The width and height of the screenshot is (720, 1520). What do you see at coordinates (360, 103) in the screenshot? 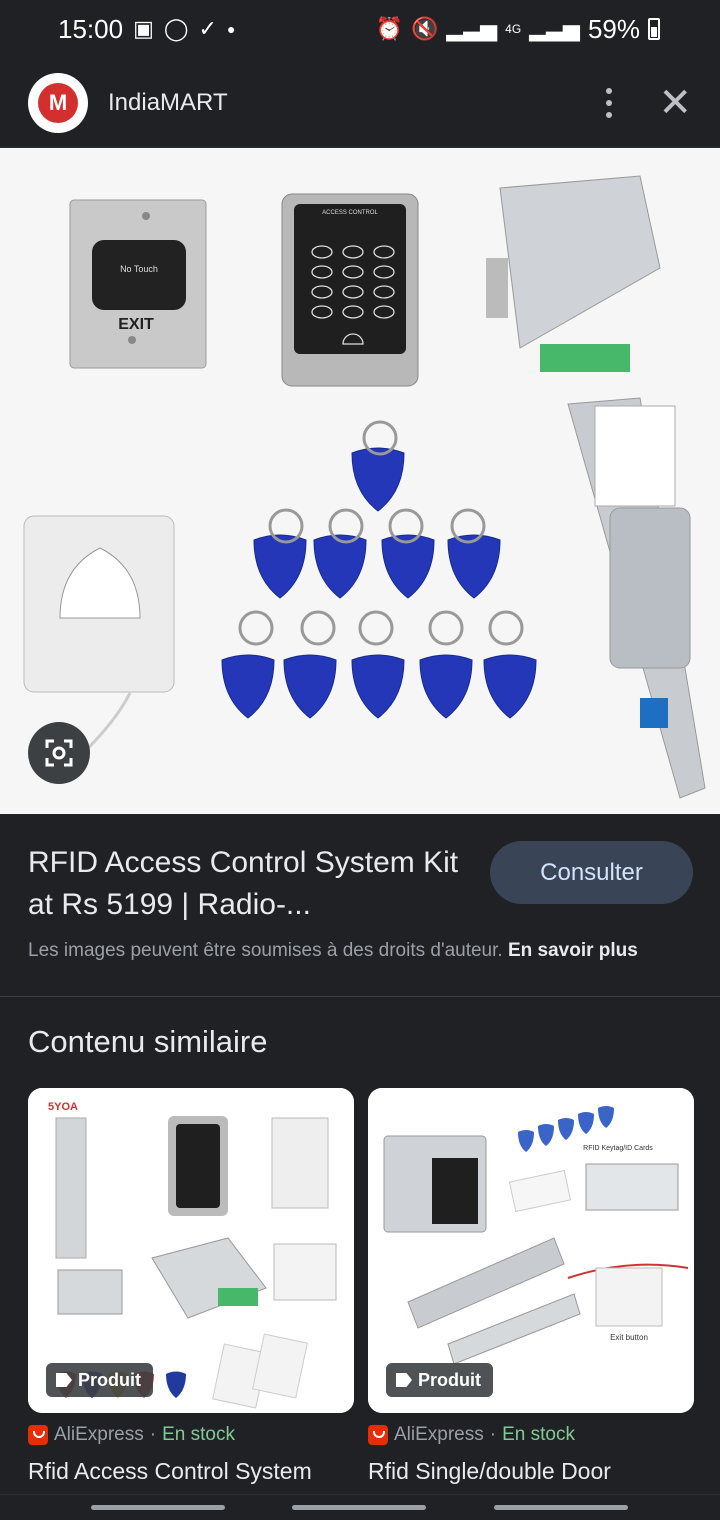
I see `viewer-header: M IndiaMART ✕` at bounding box center [360, 103].